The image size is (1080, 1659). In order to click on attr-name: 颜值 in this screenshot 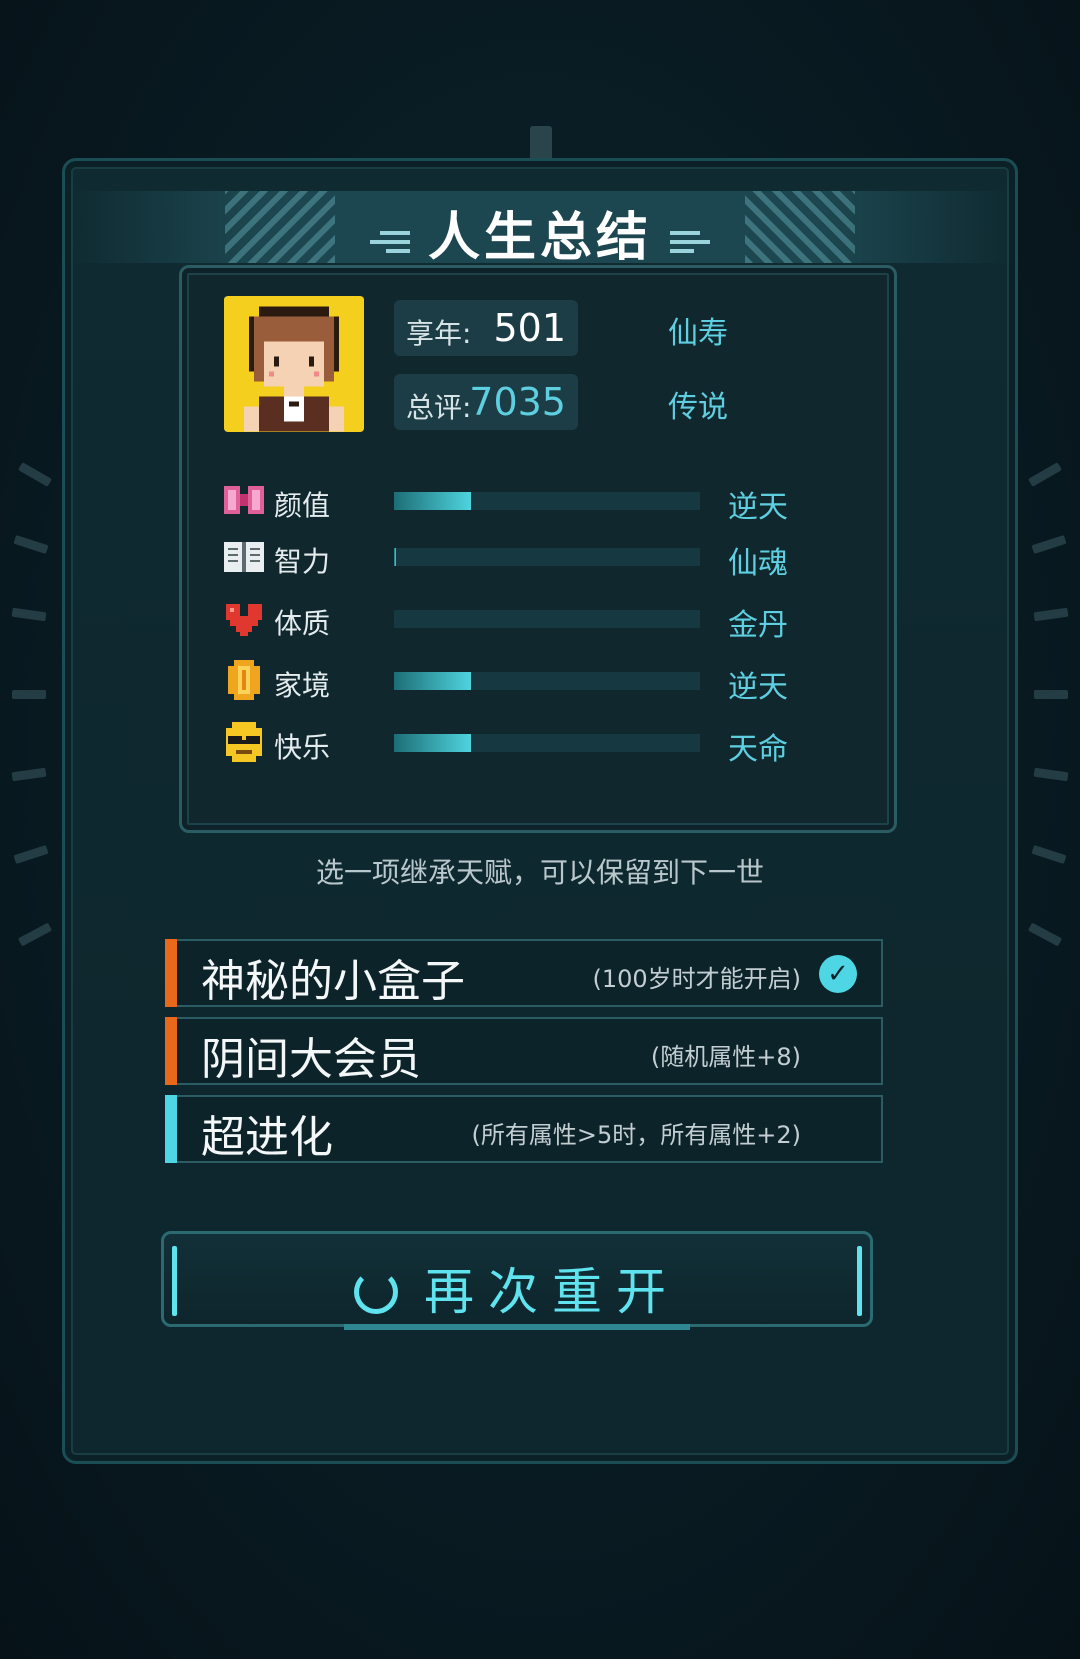, I will do `click(302, 505)`.